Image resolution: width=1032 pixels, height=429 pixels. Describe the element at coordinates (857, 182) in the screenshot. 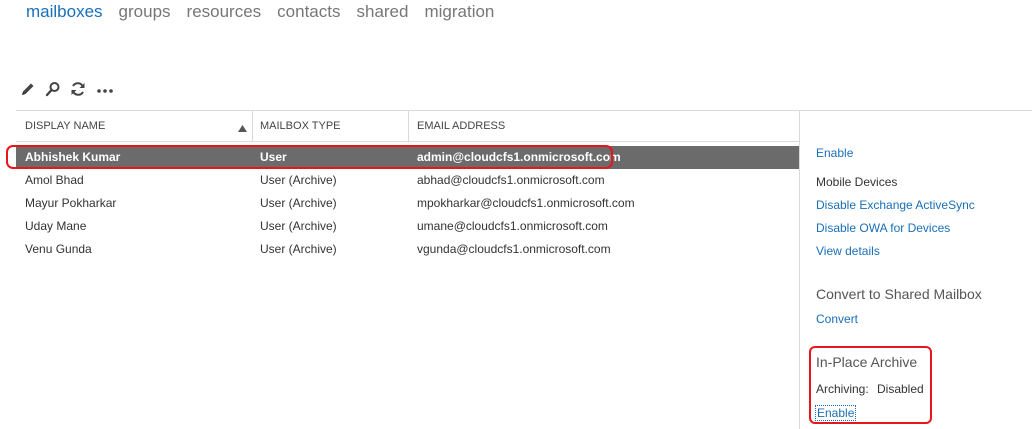

I see `mobile-devices-label: Mobile Devices` at that location.